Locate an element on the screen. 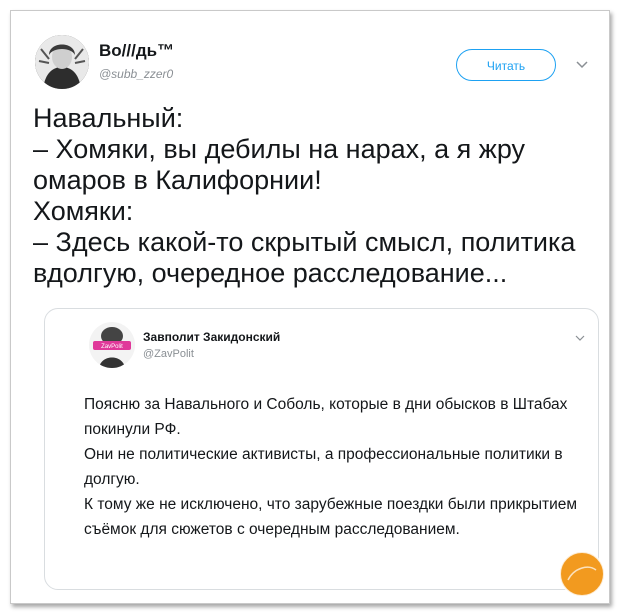  chevron-down-icon is located at coordinates (582, 64).